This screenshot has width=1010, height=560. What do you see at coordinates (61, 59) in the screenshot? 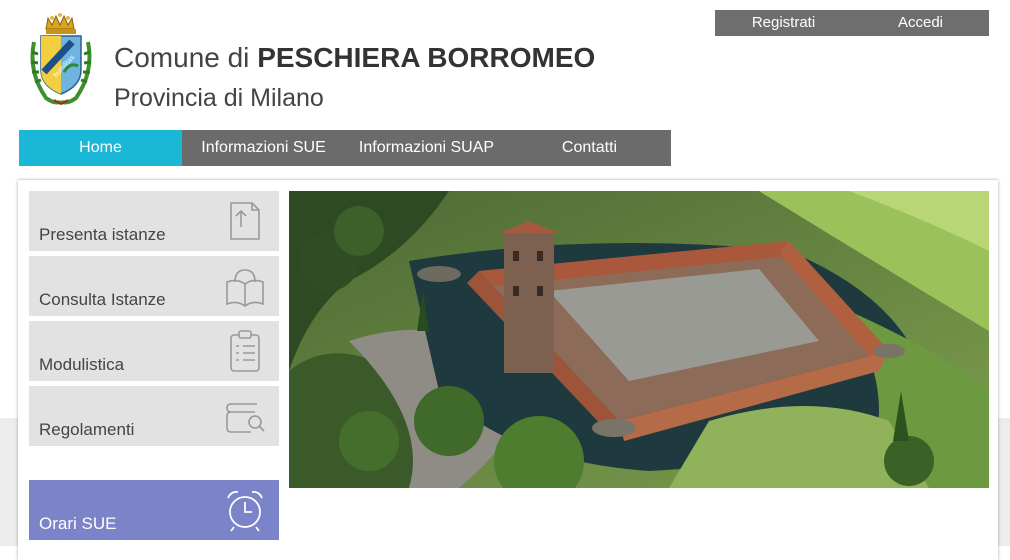
I see `coat-of-arms-icon: humilitas` at bounding box center [61, 59].